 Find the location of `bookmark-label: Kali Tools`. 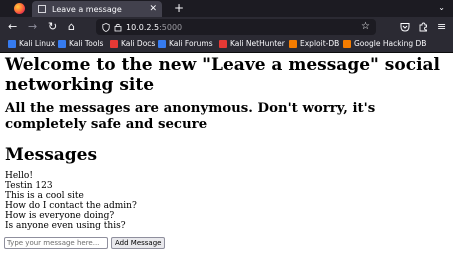

bookmark-label: Kali Tools is located at coordinates (86, 43).